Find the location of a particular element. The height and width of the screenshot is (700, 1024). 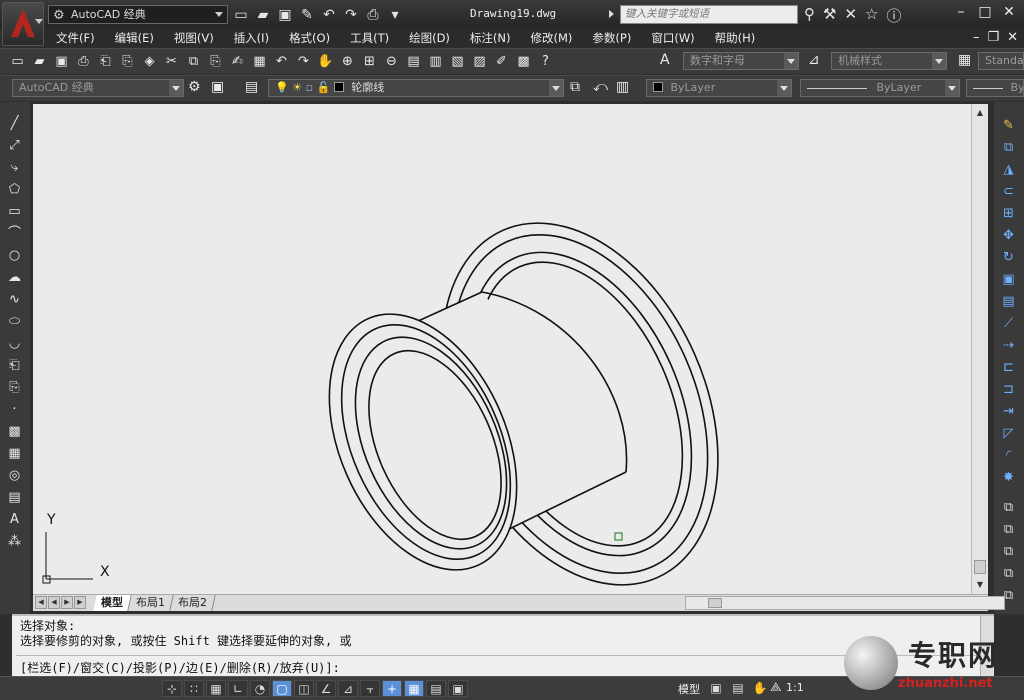

application-menu-button is located at coordinates (23, 24).